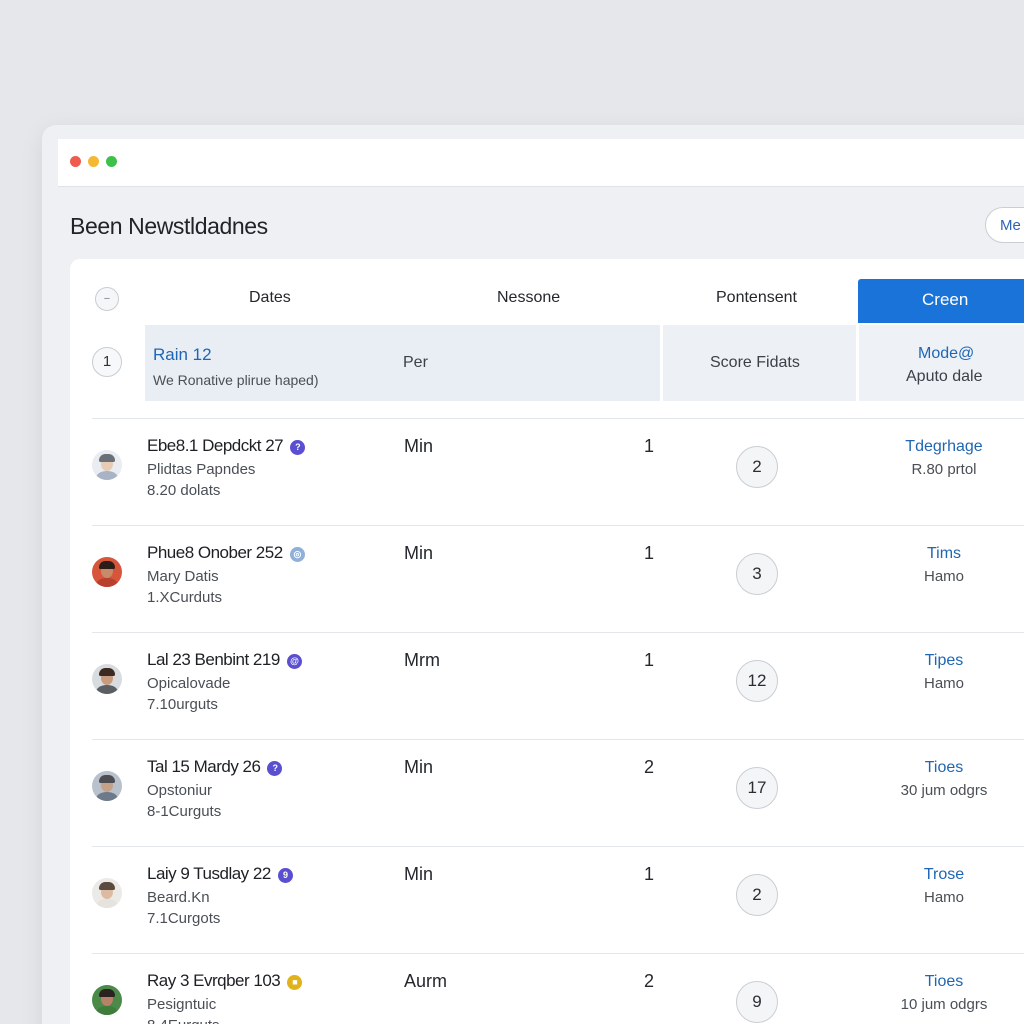 The height and width of the screenshot is (1024, 1024). I want to click on row-nessone-value: Aurm, so click(426, 981).